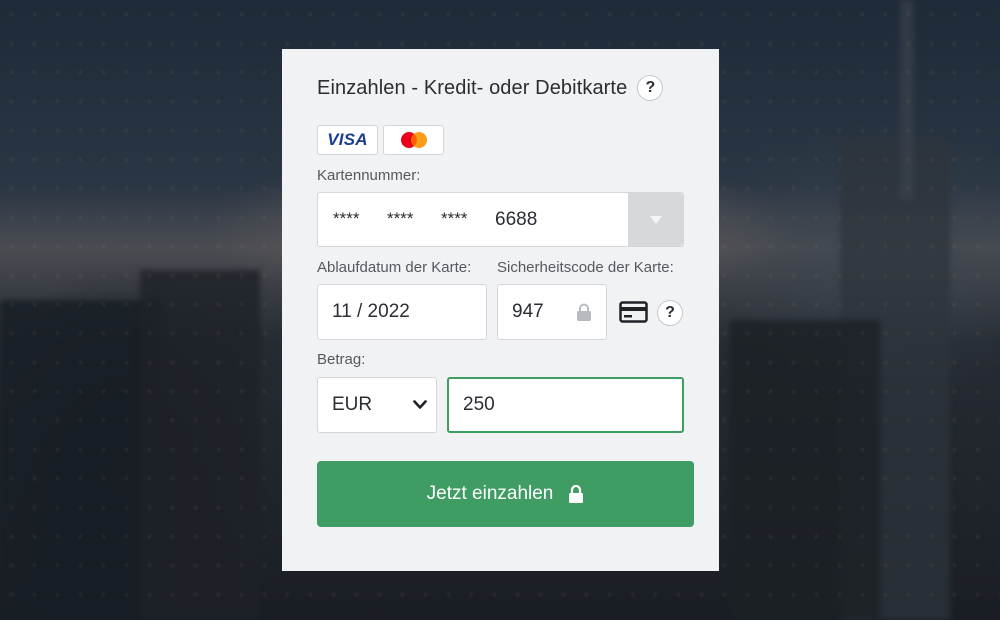  What do you see at coordinates (528, 311) in the screenshot?
I see `cvv-value: 947` at bounding box center [528, 311].